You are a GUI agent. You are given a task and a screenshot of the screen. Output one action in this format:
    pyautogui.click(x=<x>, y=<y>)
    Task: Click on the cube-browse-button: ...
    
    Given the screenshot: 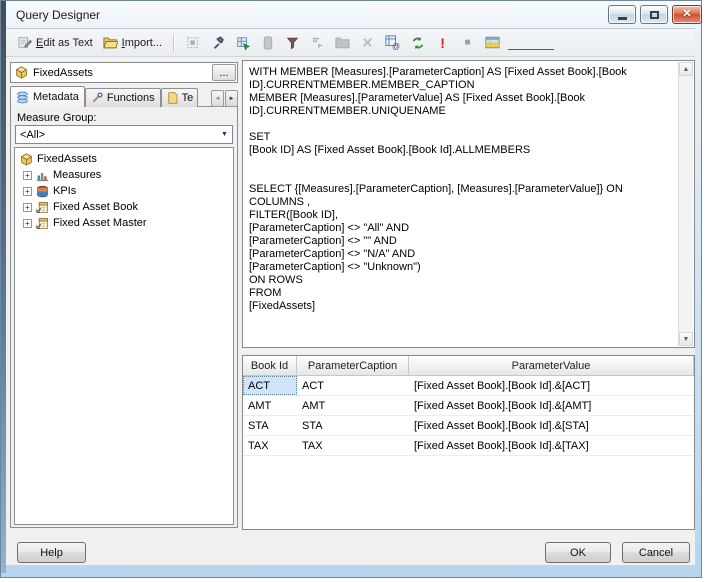 What is the action you would take?
    pyautogui.click(x=224, y=72)
    